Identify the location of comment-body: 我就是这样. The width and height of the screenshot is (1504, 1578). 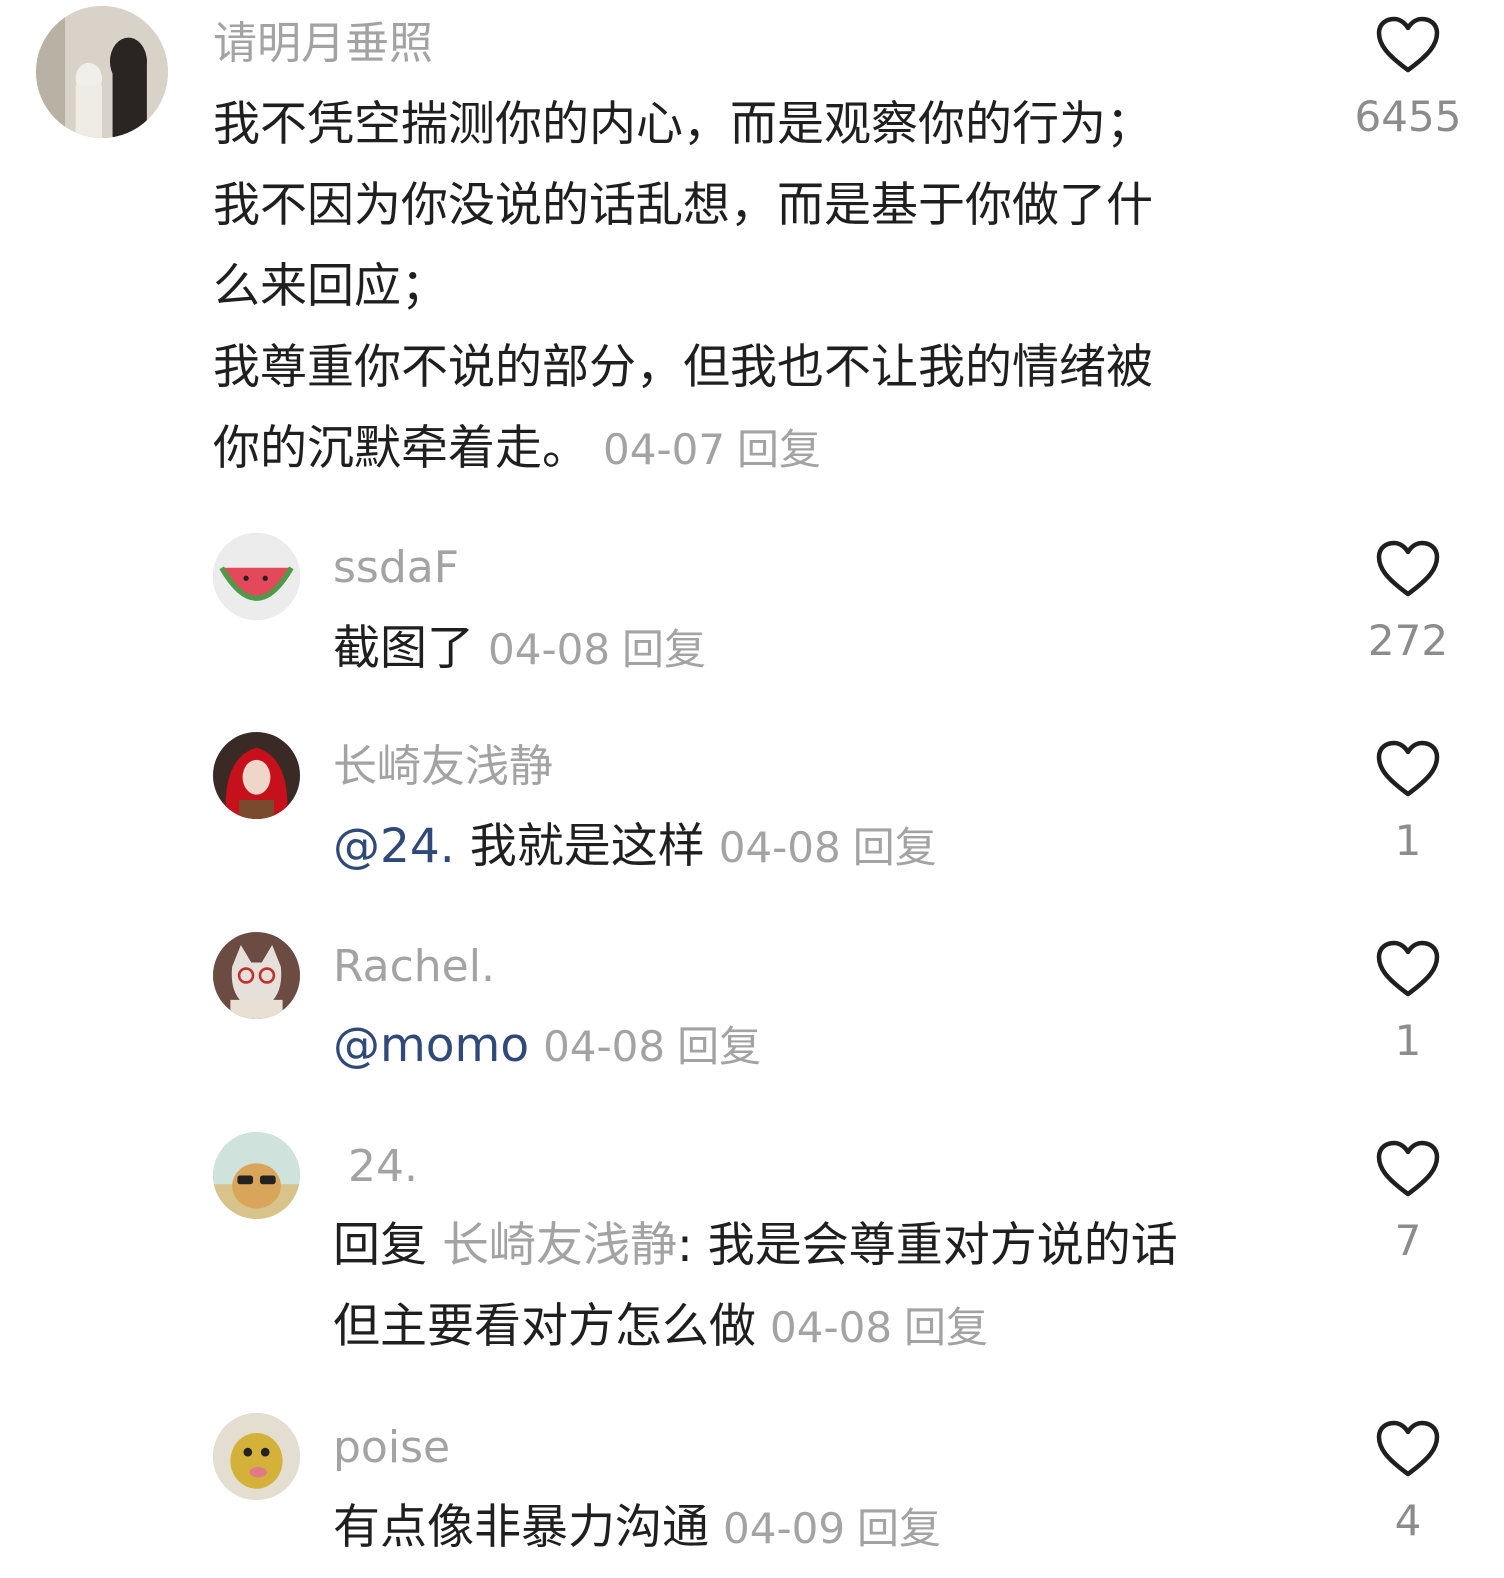
(579, 846).